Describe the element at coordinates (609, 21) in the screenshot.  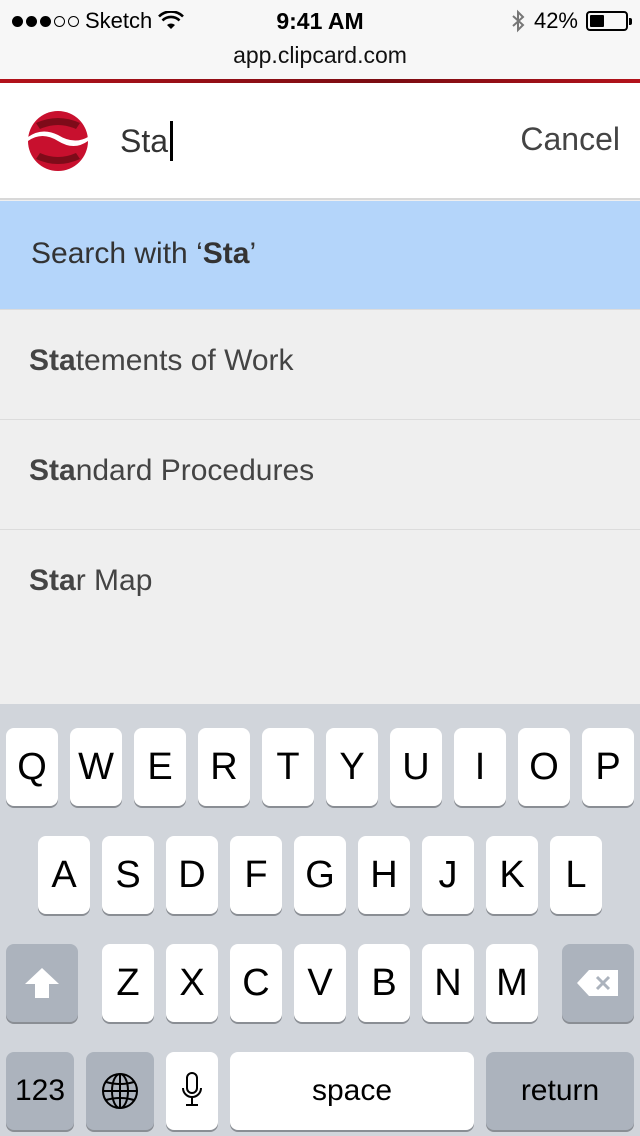
I see `battery-icon` at that location.